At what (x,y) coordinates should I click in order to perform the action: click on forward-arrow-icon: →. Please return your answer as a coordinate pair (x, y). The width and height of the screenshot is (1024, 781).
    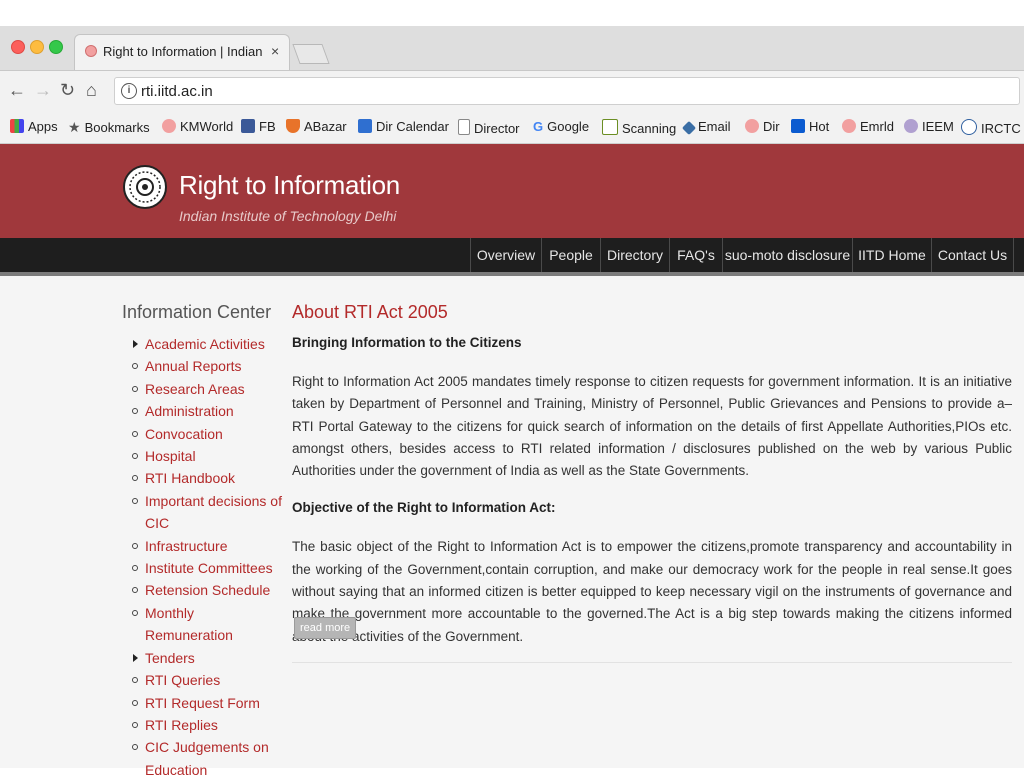
    Looking at the image, I should click on (43, 90).